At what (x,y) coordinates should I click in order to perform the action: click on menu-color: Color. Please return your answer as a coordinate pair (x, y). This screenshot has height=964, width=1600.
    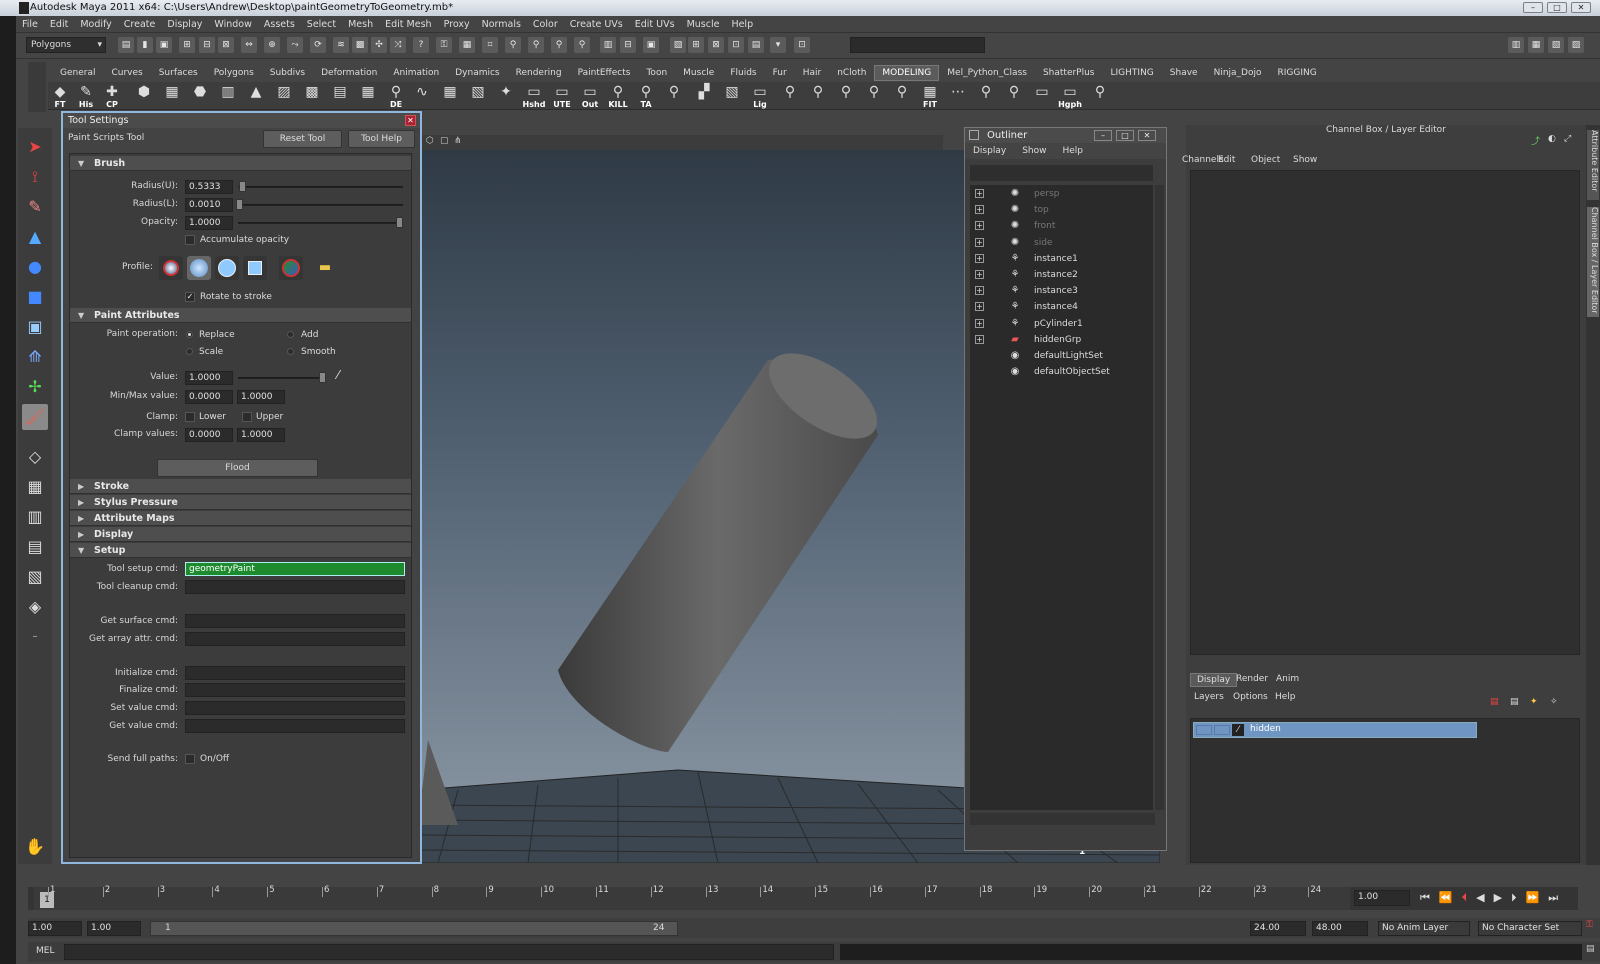
    Looking at the image, I should click on (545, 24).